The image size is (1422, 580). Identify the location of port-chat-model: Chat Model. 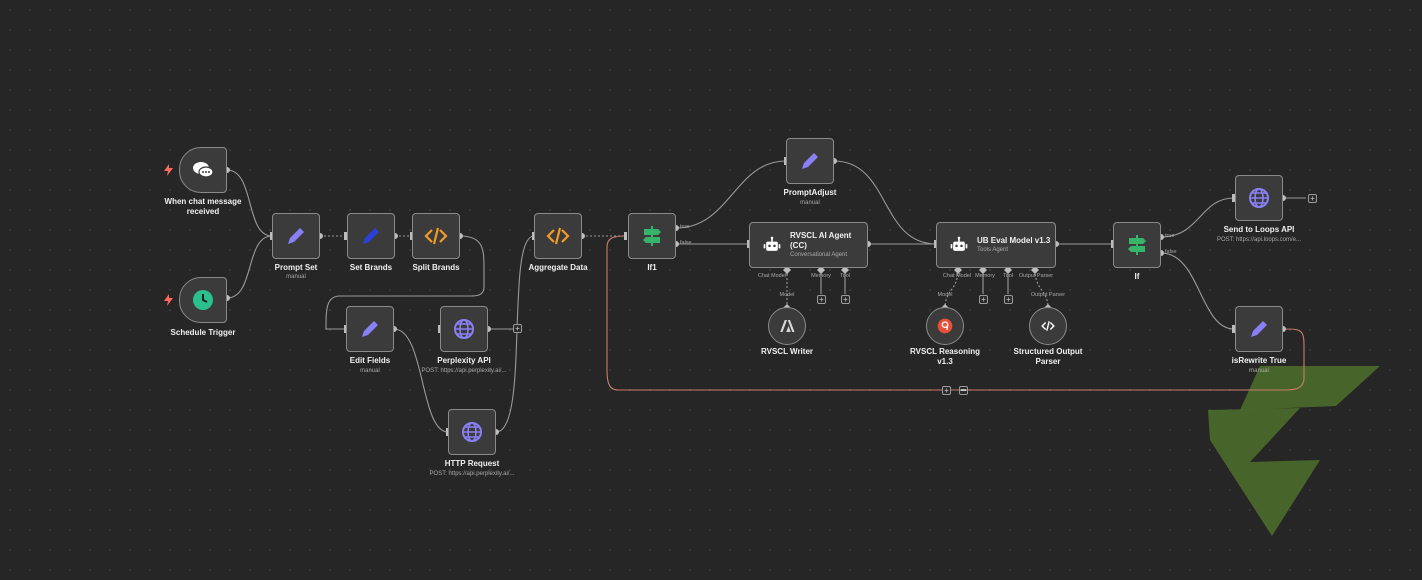
(957, 276).